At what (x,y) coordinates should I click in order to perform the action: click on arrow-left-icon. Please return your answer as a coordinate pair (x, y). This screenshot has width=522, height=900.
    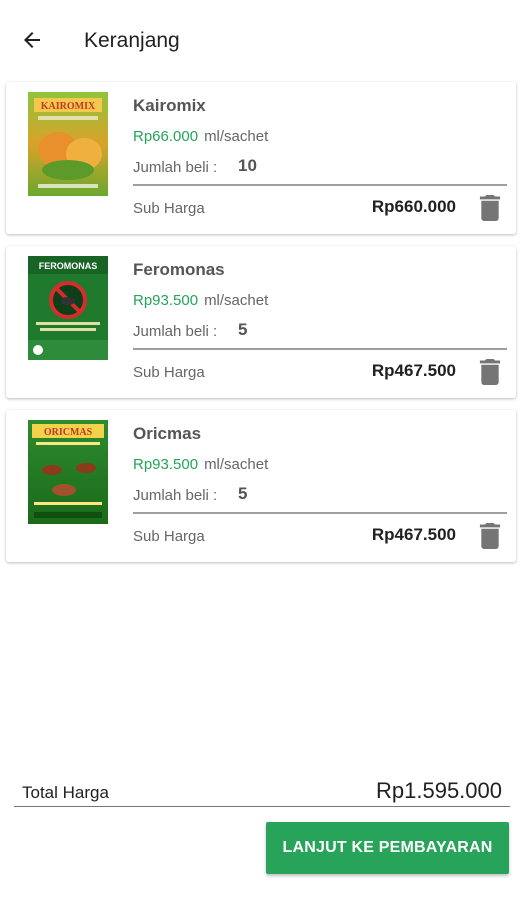
    Looking at the image, I should click on (32, 40).